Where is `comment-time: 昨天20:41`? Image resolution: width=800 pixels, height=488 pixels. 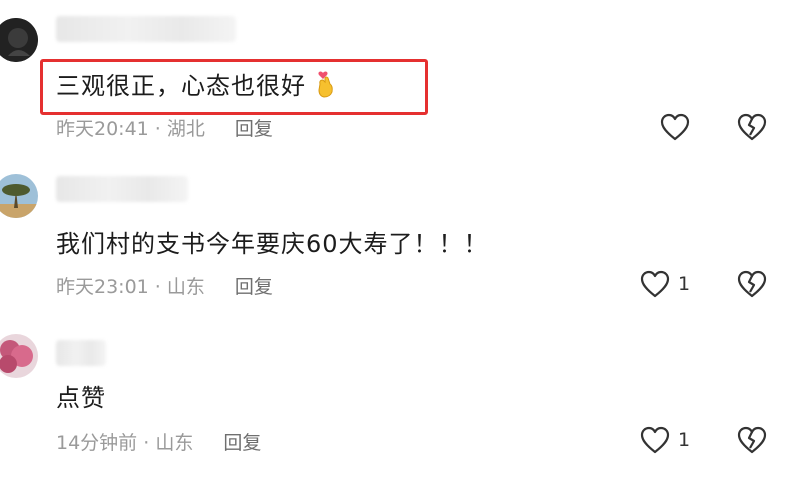 comment-time: 昨天20:41 is located at coordinates (102, 129).